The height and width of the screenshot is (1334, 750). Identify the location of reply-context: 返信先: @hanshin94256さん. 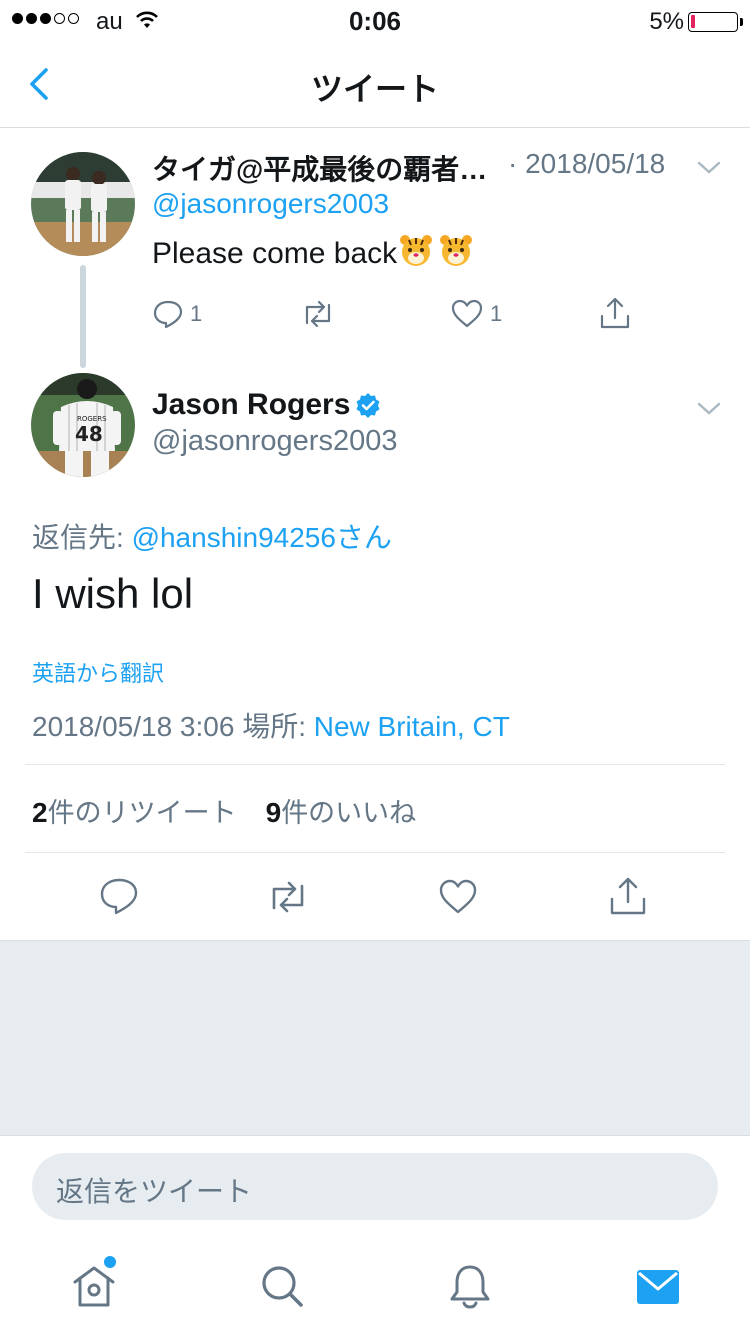
(212, 536).